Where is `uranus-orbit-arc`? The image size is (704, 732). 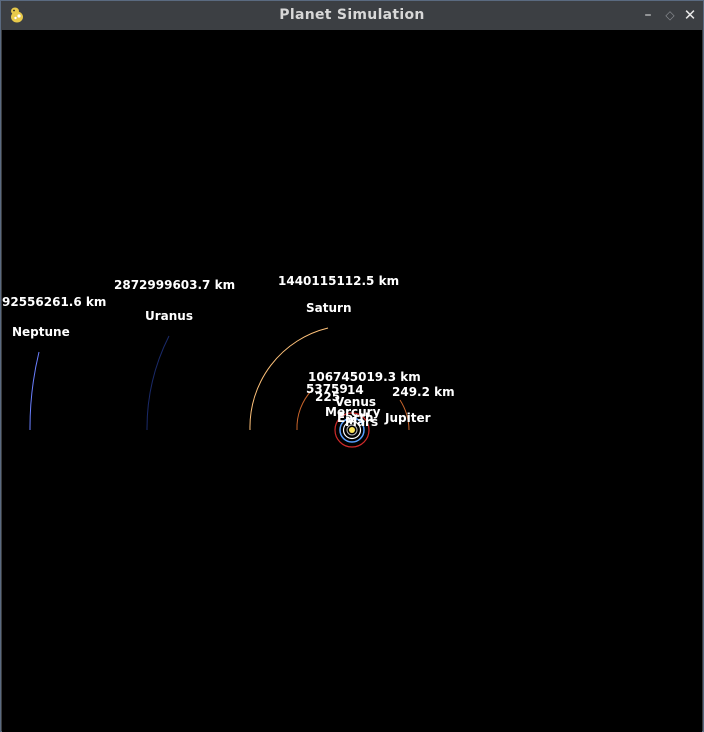 uranus-orbit-arc is located at coordinates (158, 383).